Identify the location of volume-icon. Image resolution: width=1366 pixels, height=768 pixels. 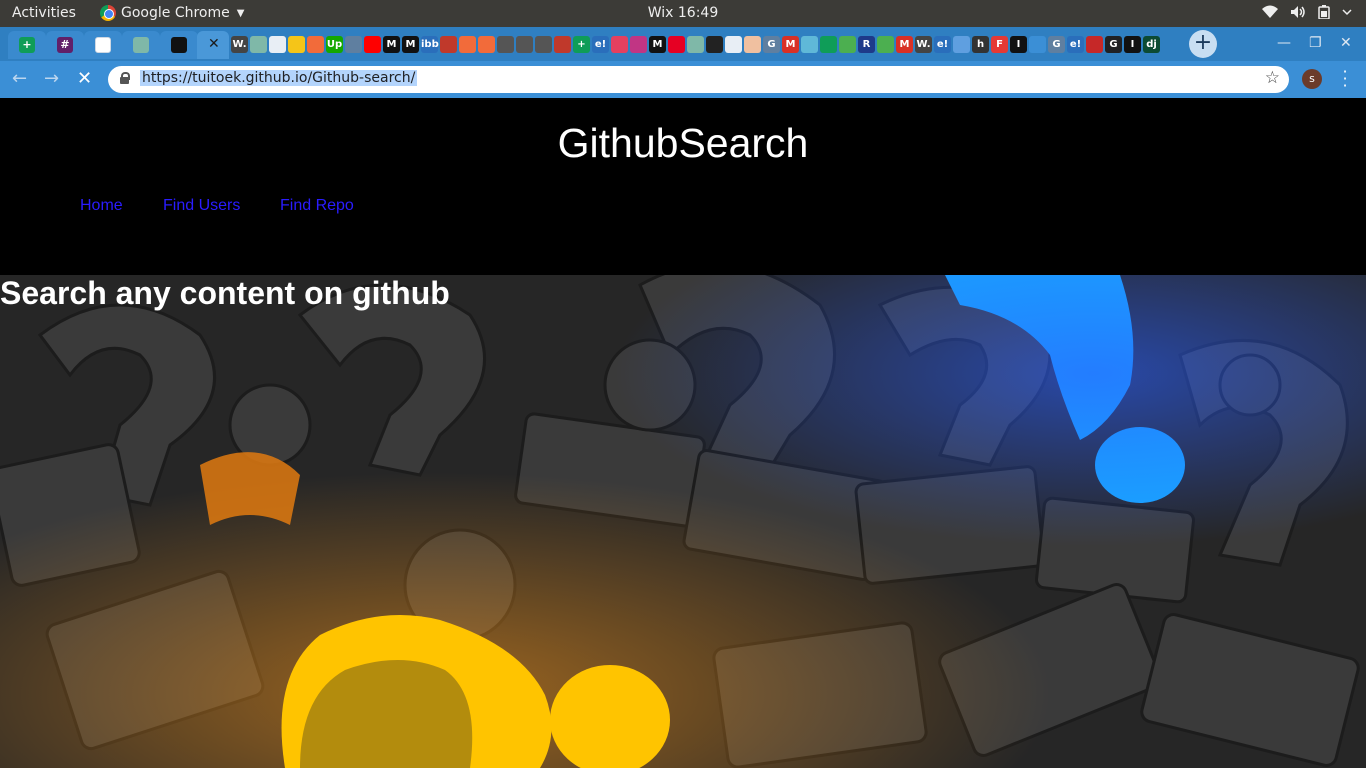
(1298, 12).